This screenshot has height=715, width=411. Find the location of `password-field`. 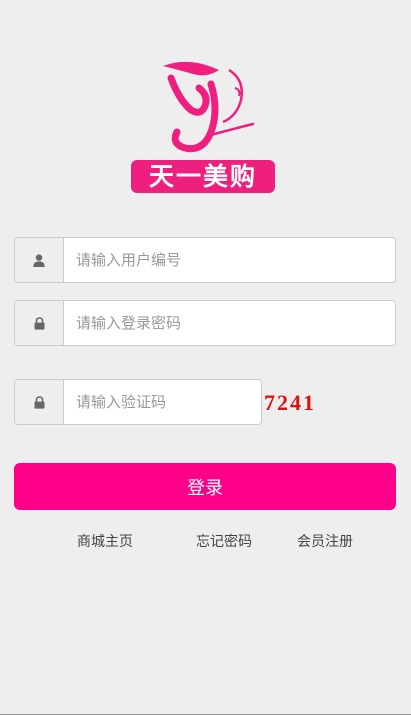

password-field is located at coordinates (205, 323).